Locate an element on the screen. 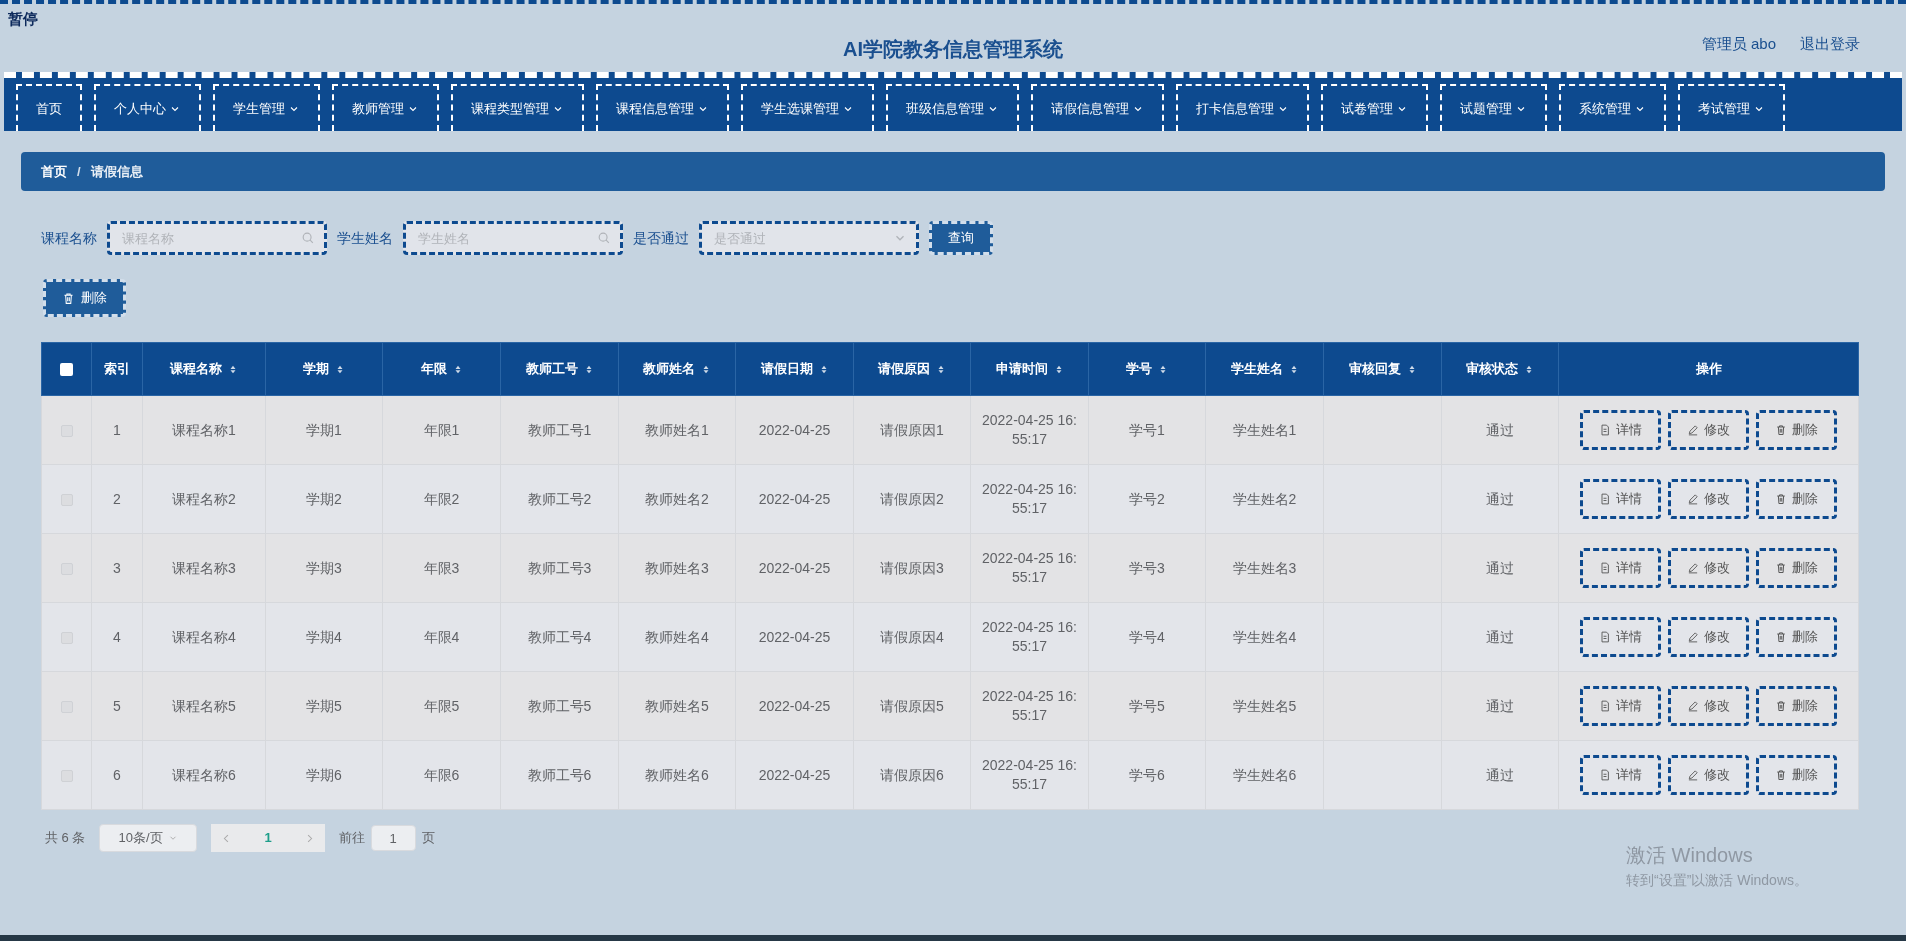 Image resolution: width=1906 pixels, height=941 pixels. table-cell: 学生姓名3 is located at coordinates (1264, 567).